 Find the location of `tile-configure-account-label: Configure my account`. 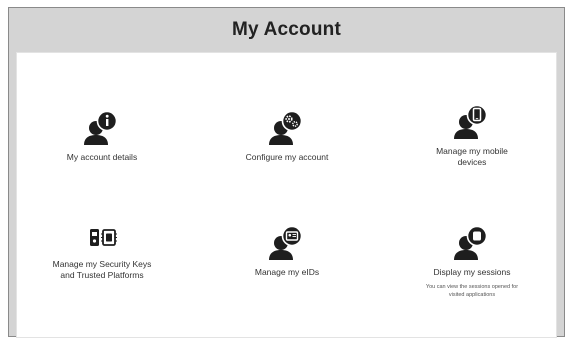

tile-configure-account-label: Configure my account is located at coordinates (287, 157).